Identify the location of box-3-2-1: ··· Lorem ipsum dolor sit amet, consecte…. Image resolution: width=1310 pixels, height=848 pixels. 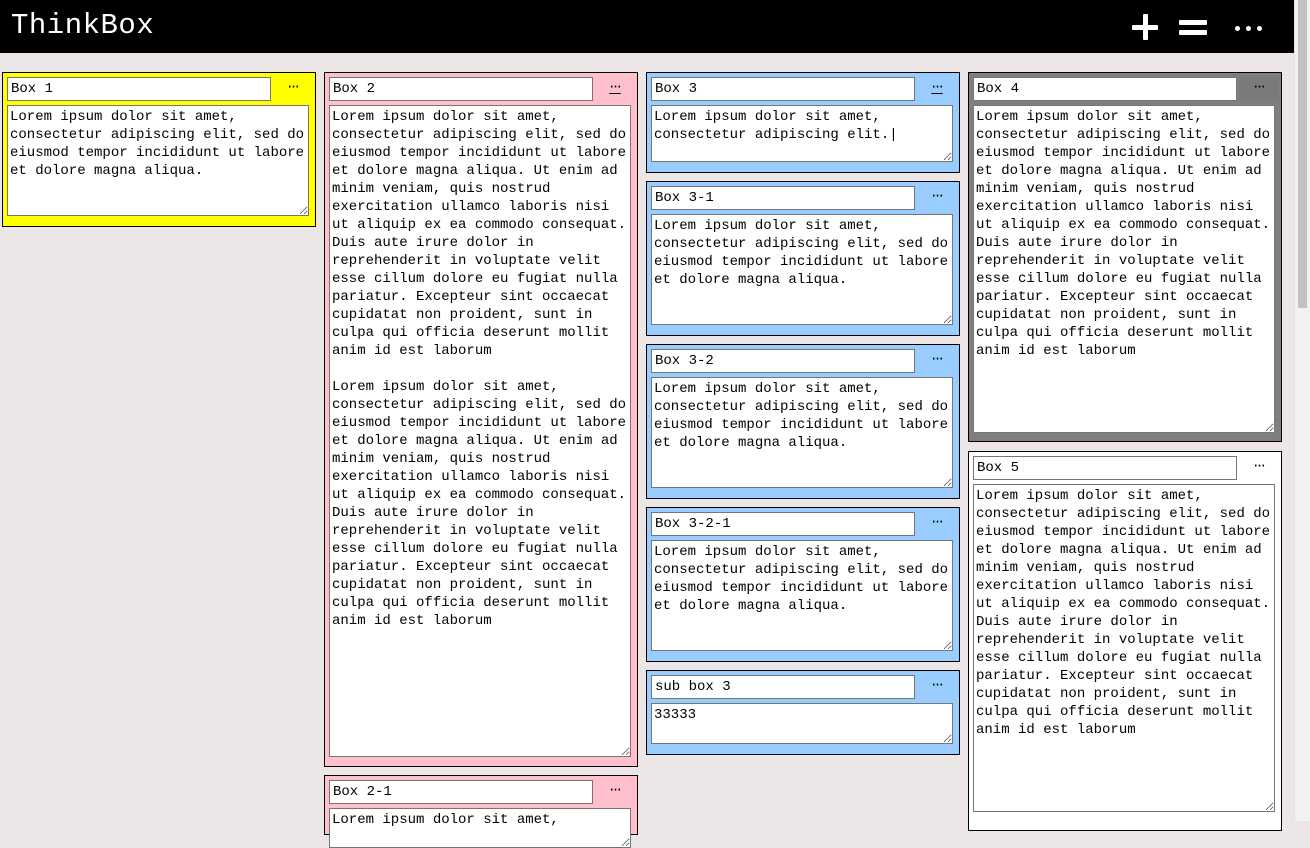
(803, 584).